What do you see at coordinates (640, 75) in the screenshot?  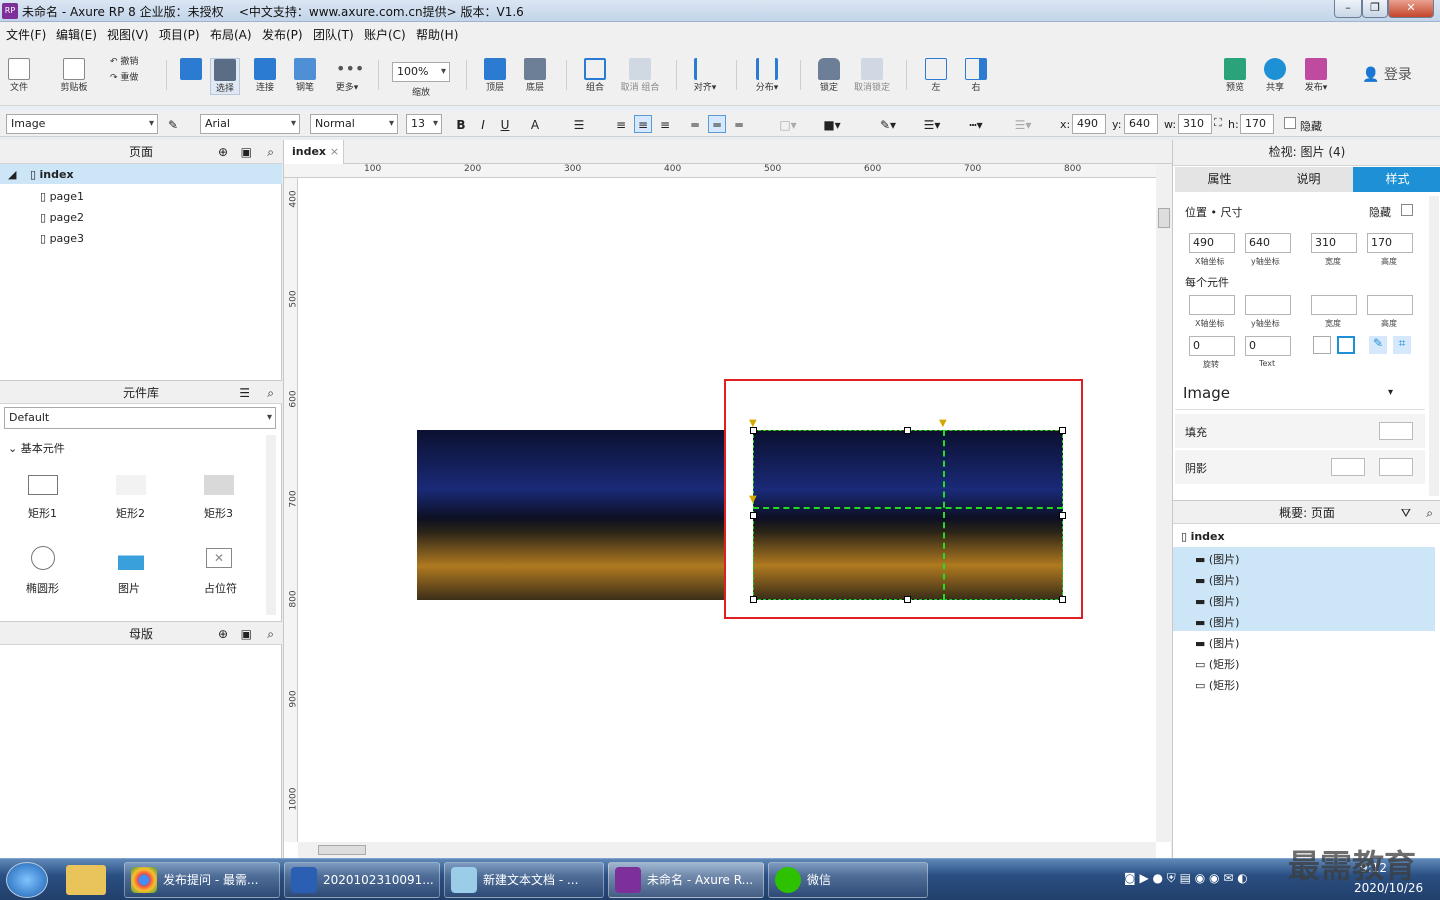 I see `ungroup-button: 取消 组合` at bounding box center [640, 75].